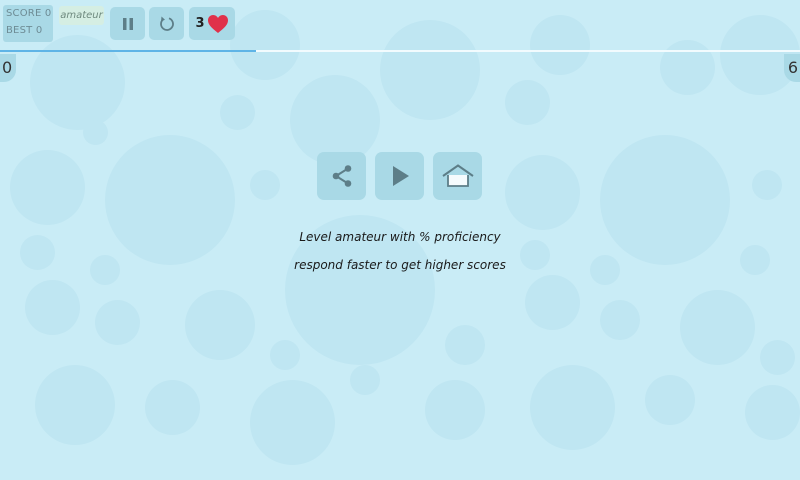  I want to click on lives-count: 3, so click(200, 23).